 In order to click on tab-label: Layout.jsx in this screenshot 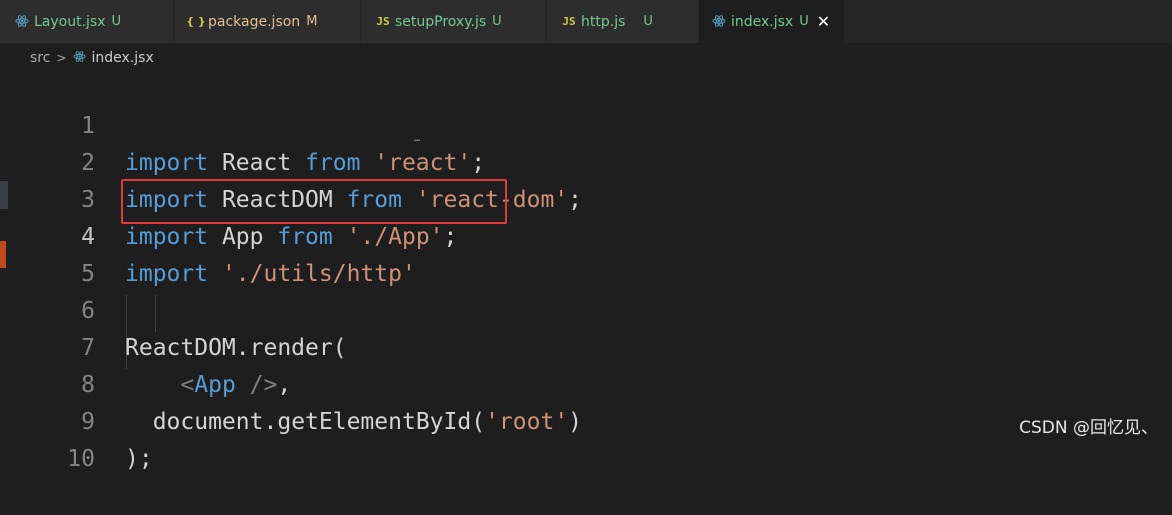, I will do `click(70, 21)`.